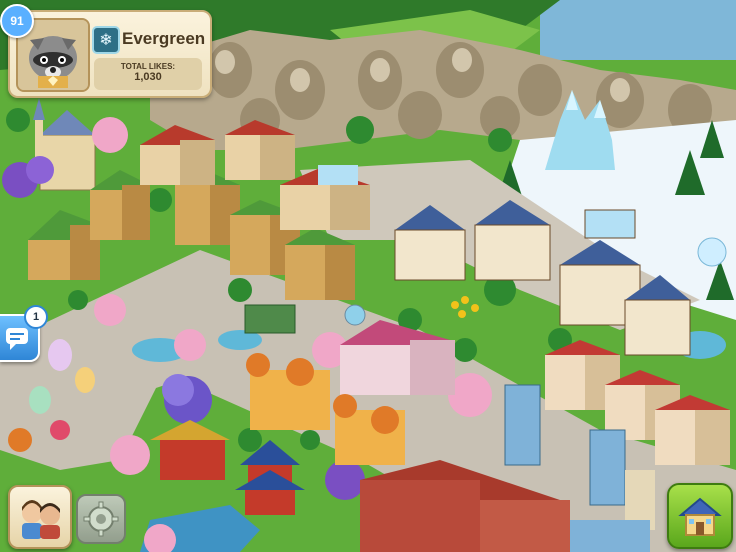 The height and width of the screenshot is (552, 736). What do you see at coordinates (36, 317) in the screenshot?
I see `chat-unread-badge: 1` at bounding box center [36, 317].